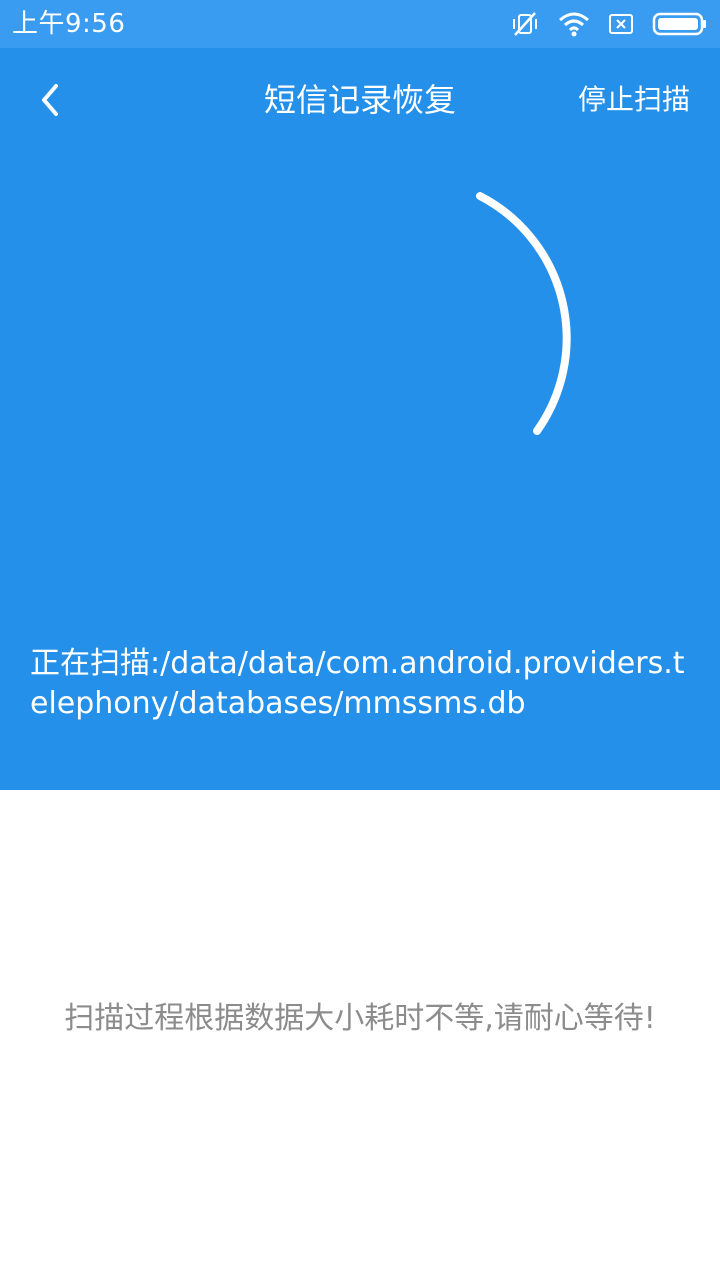  I want to click on sim-card-icon, so click(621, 24).